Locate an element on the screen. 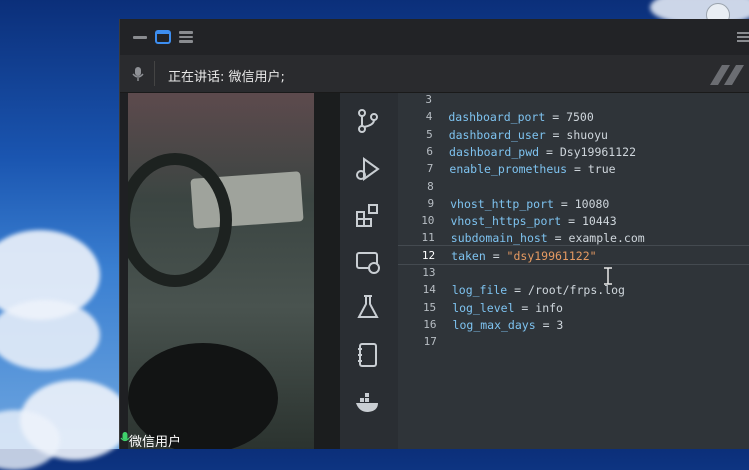 This screenshot has height=470, width=749. code-line: dashboard_pwd = Dsy19961122 is located at coordinates (542, 152).